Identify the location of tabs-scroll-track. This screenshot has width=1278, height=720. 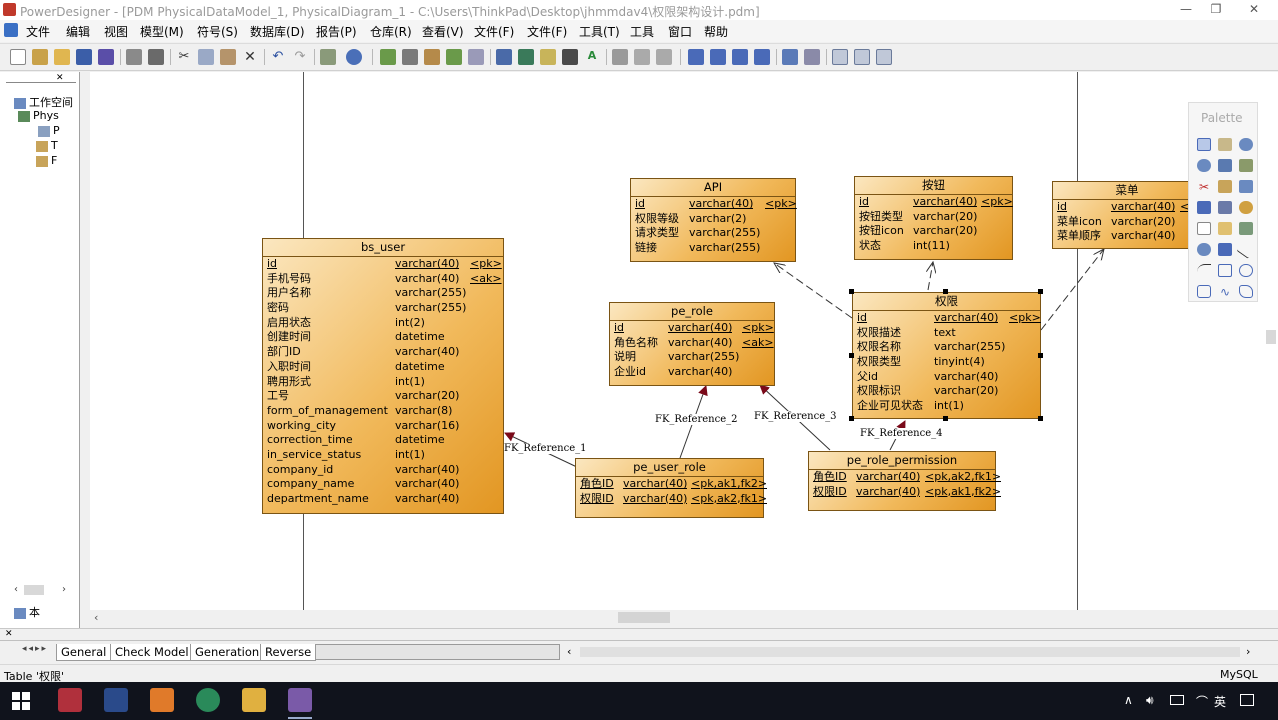
(437, 652).